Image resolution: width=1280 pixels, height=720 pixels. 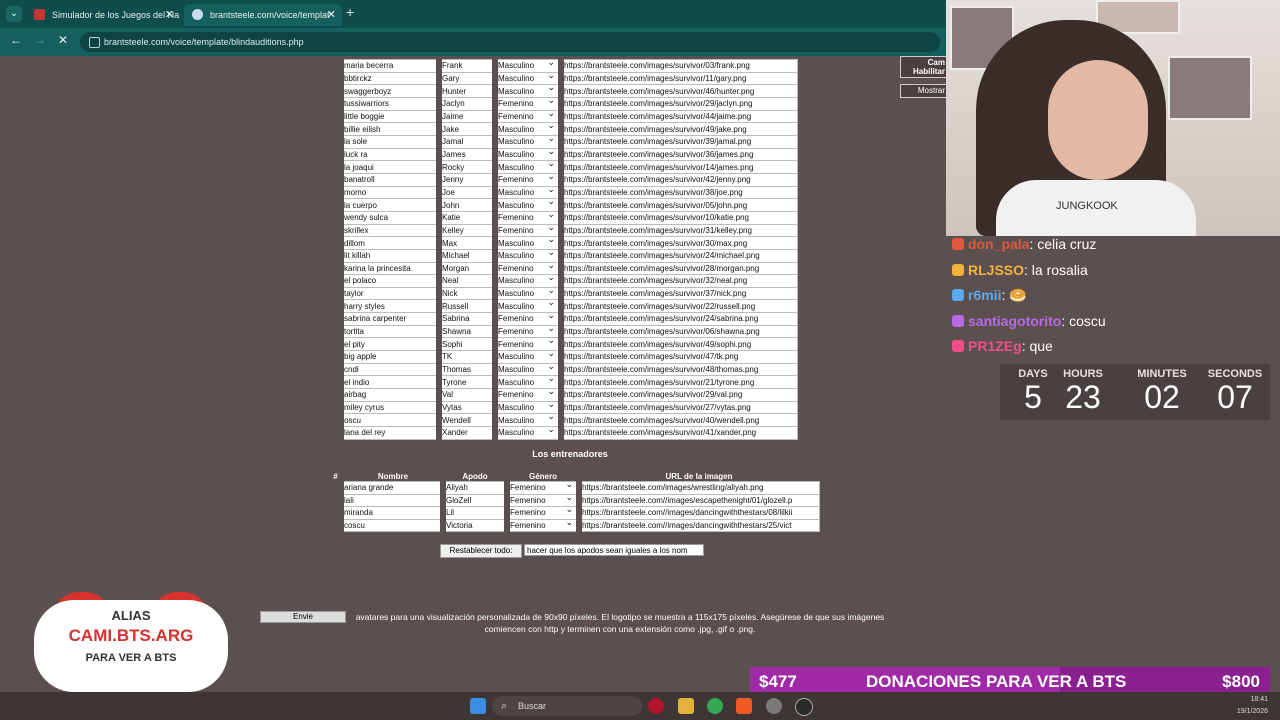 What do you see at coordinates (391, 281) in the screenshot?
I see `name-field: el polaco` at bounding box center [391, 281].